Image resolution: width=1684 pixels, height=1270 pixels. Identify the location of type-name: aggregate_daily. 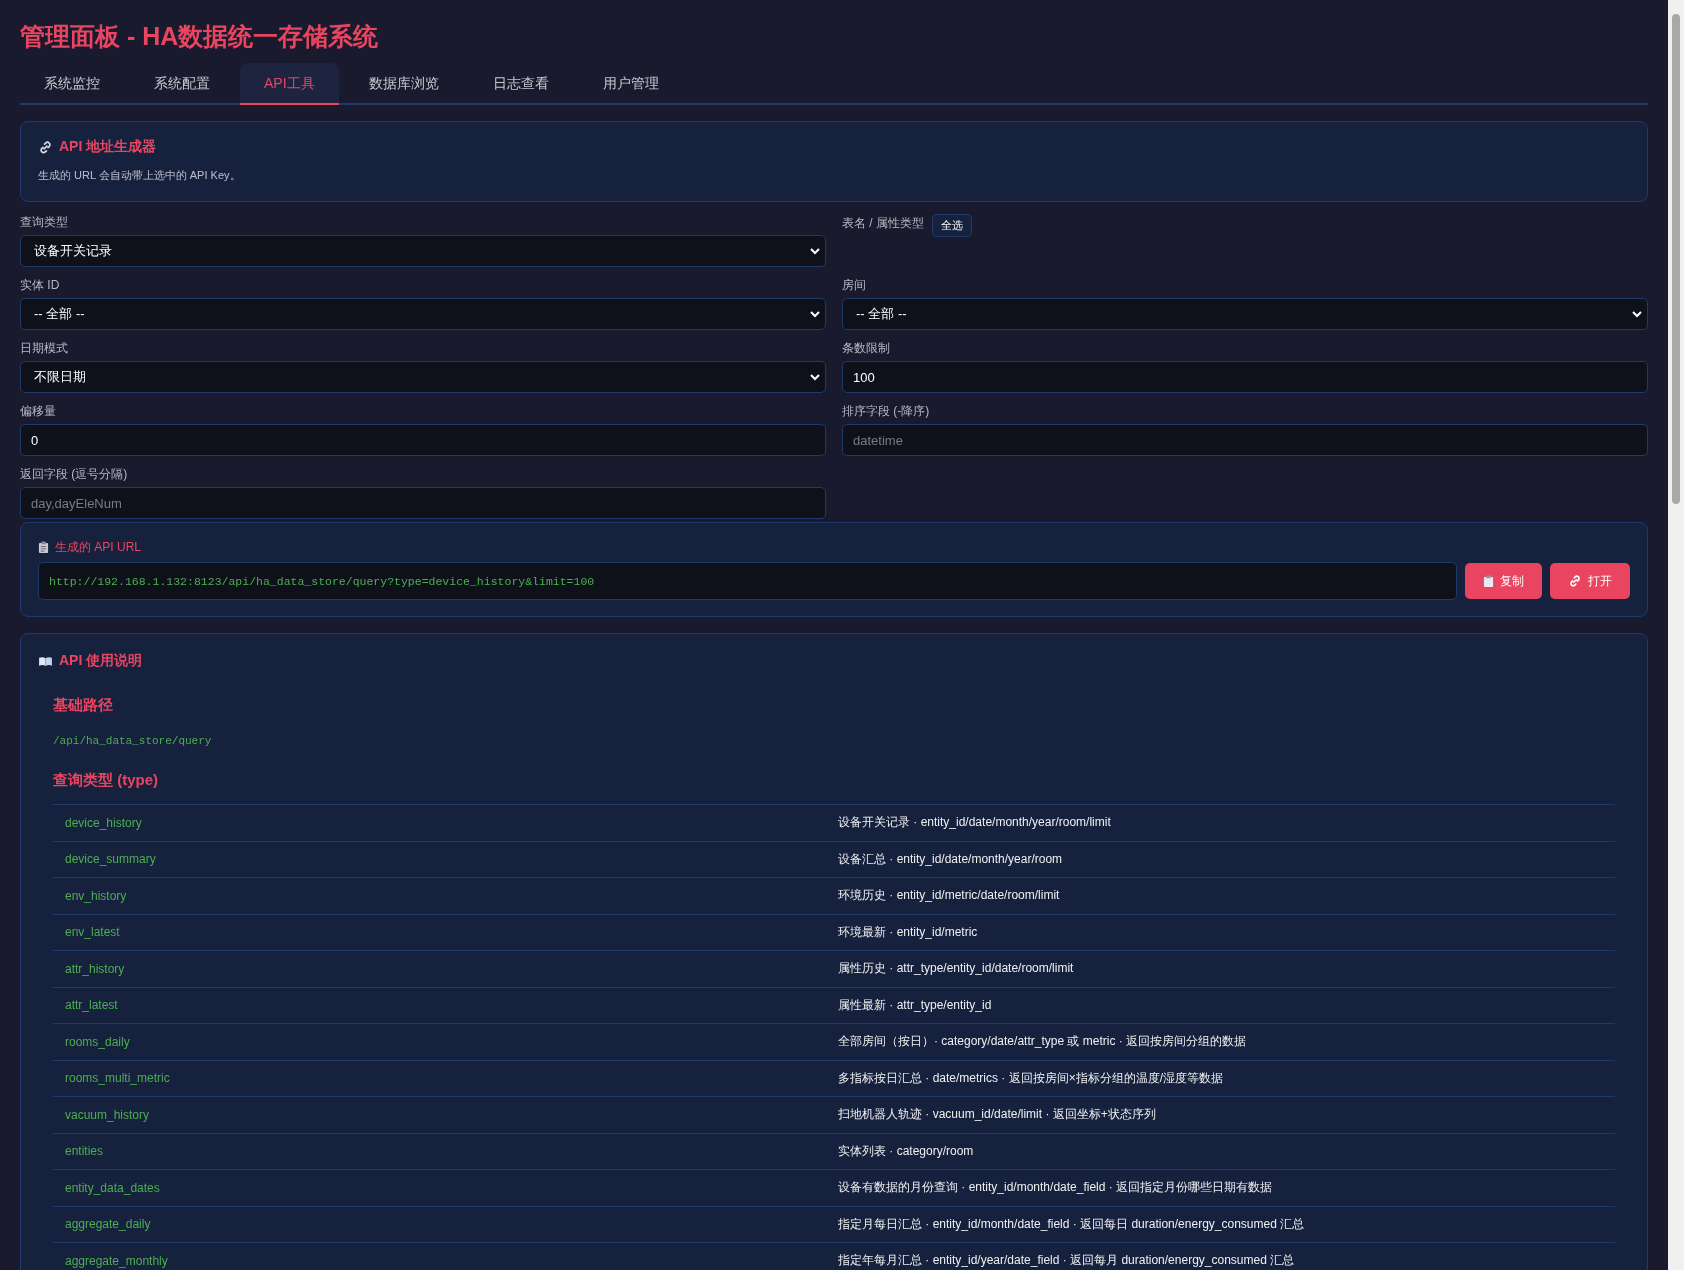
(108, 1224).